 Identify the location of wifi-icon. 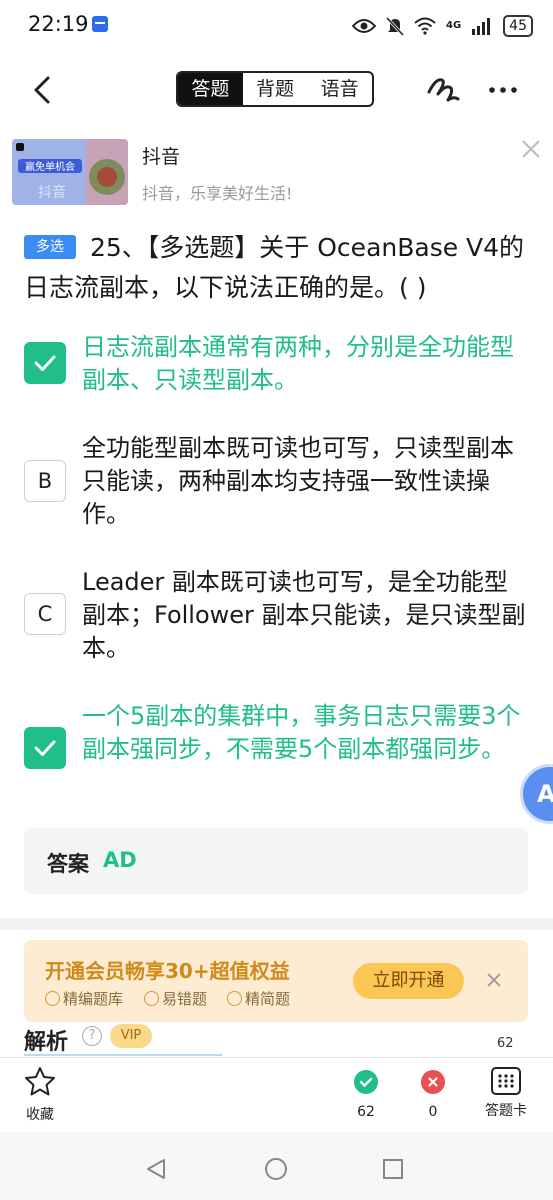
(425, 26).